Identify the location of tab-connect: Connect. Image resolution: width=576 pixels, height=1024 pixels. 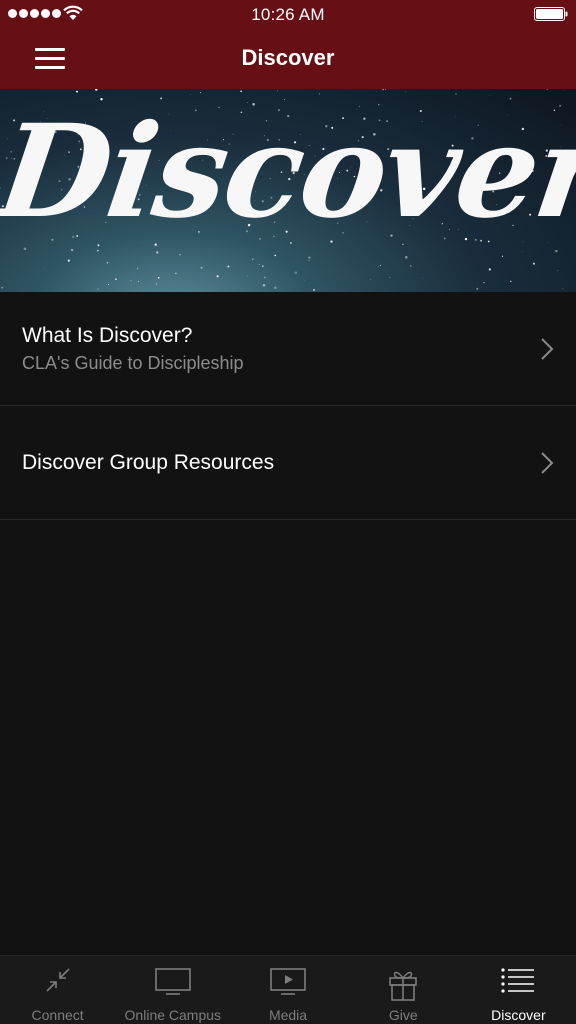
(57, 990).